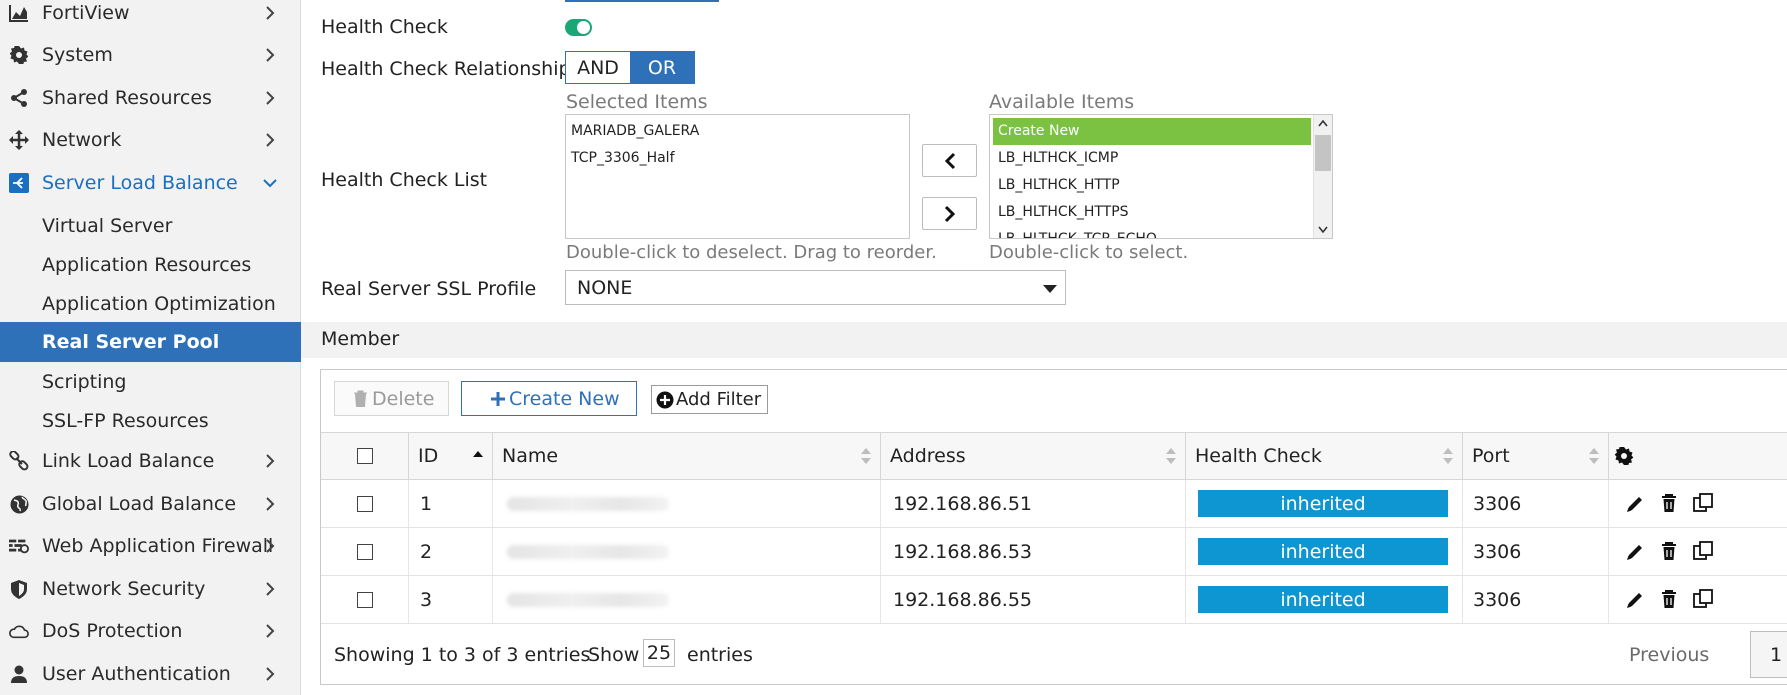  I want to click on column-header-id: ID, so click(451, 456).